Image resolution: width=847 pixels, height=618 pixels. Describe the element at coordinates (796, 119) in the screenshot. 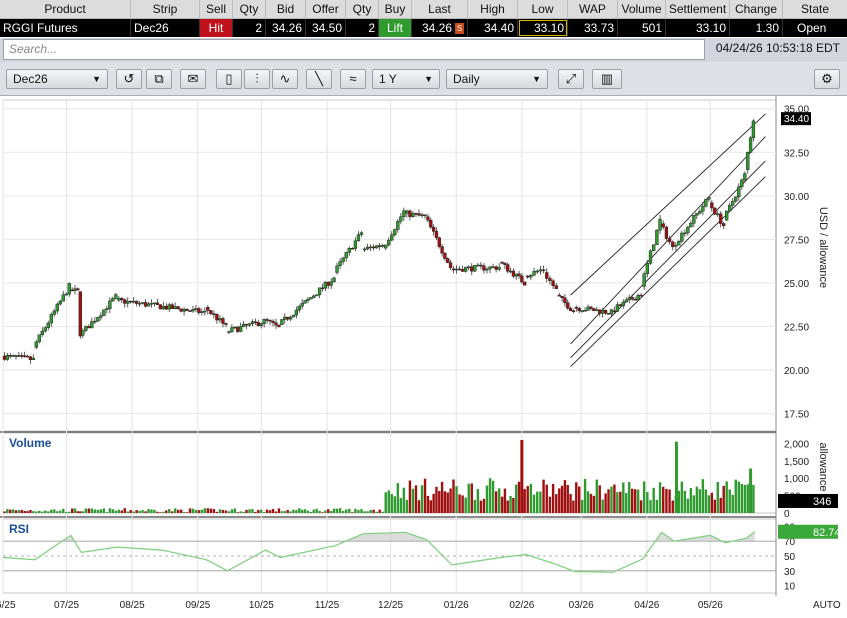

I see `last-price-label: 34.40` at that location.